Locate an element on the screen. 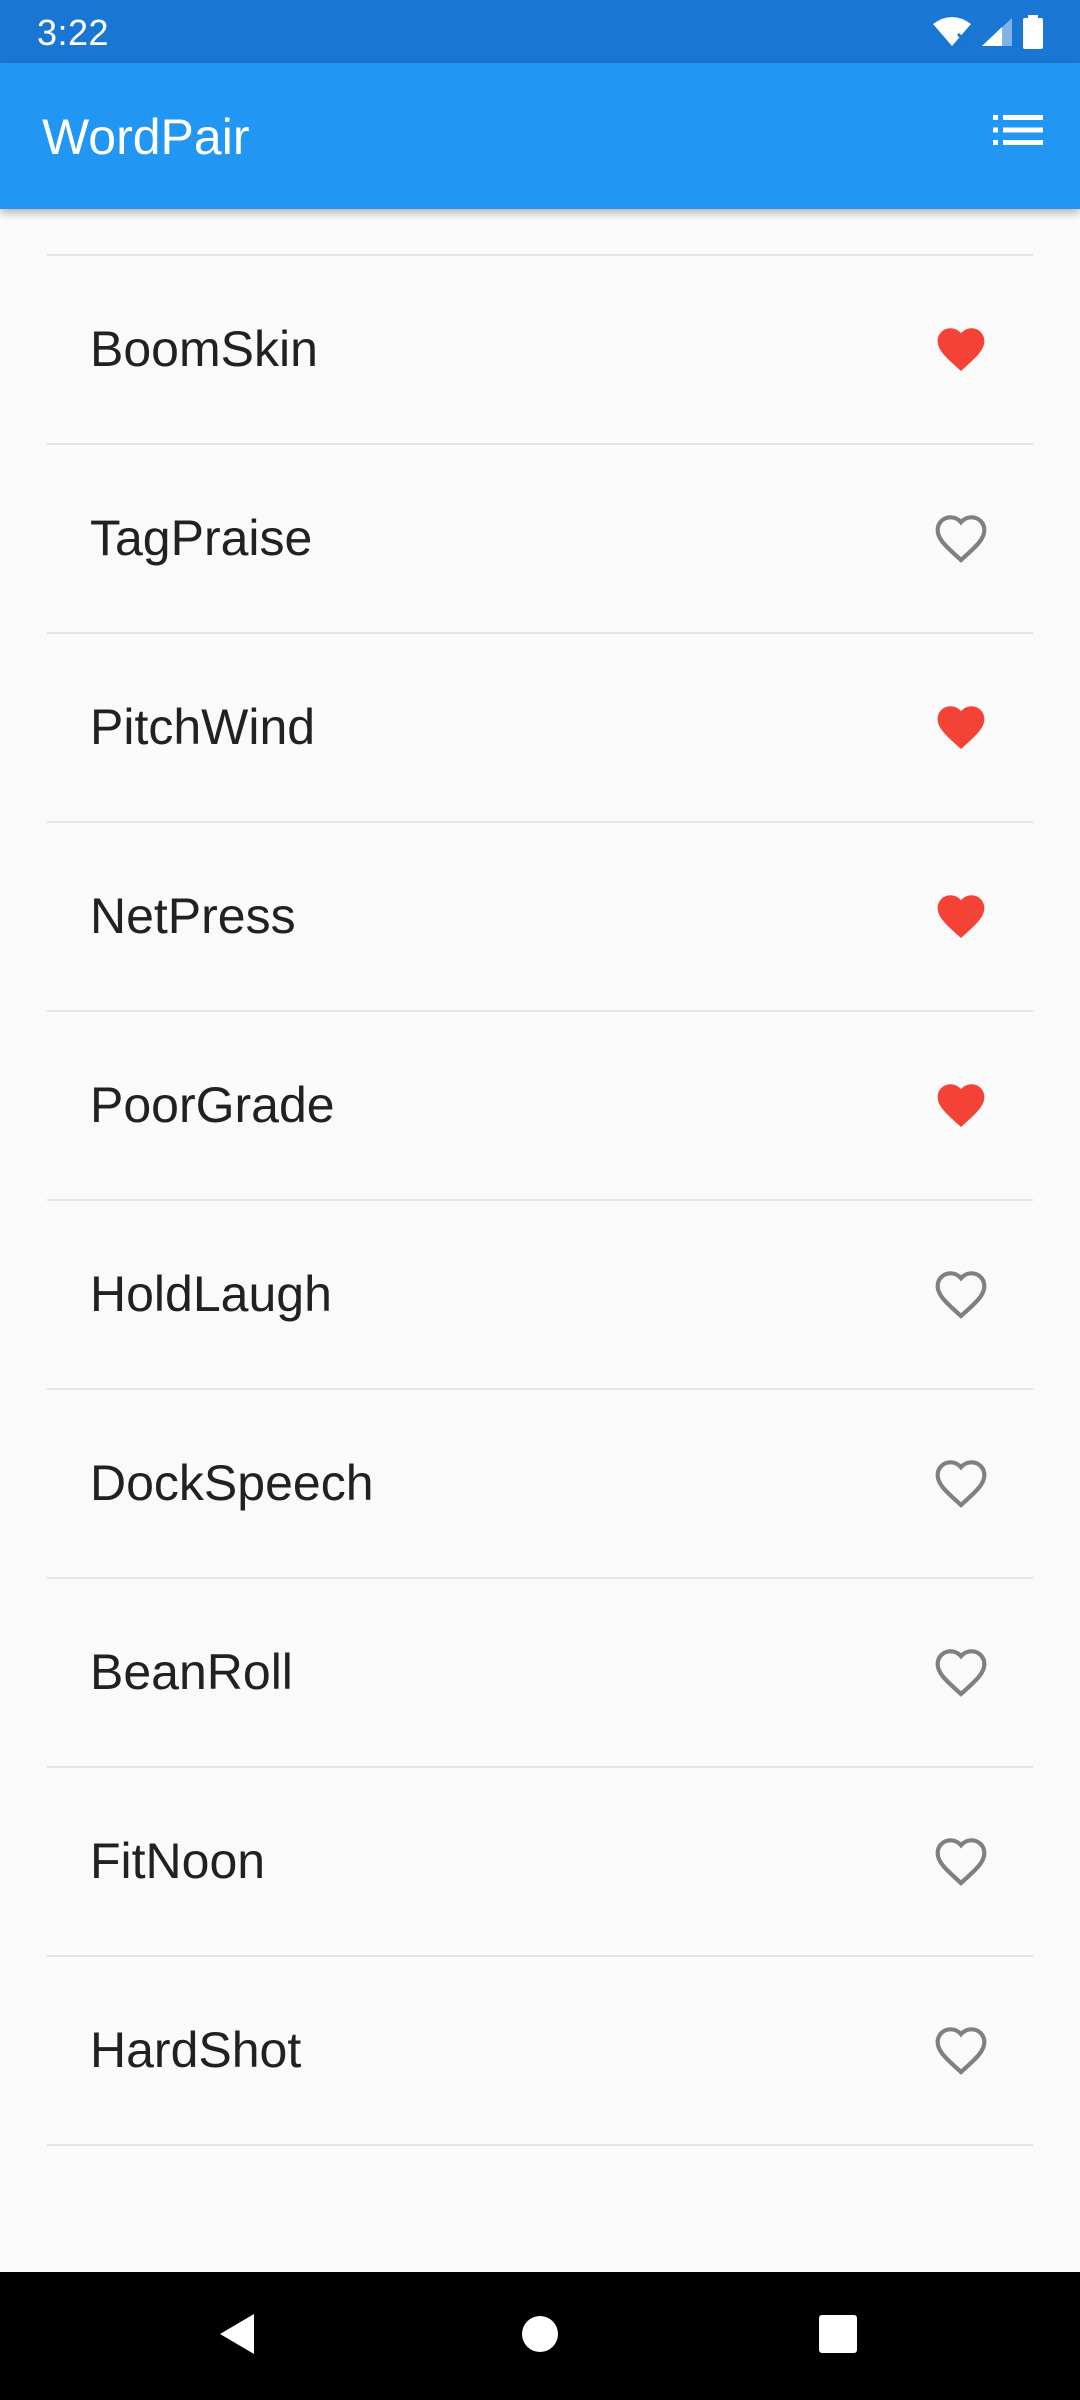  recents-icon is located at coordinates (838, 2336).